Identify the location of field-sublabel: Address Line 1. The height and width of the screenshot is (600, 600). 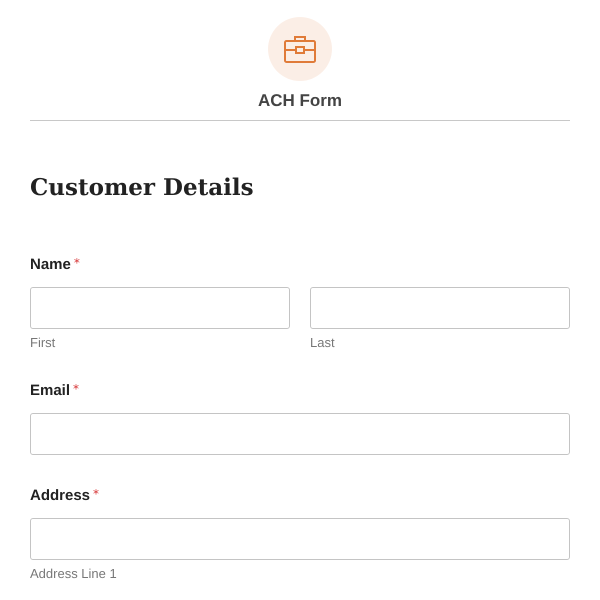
(74, 573).